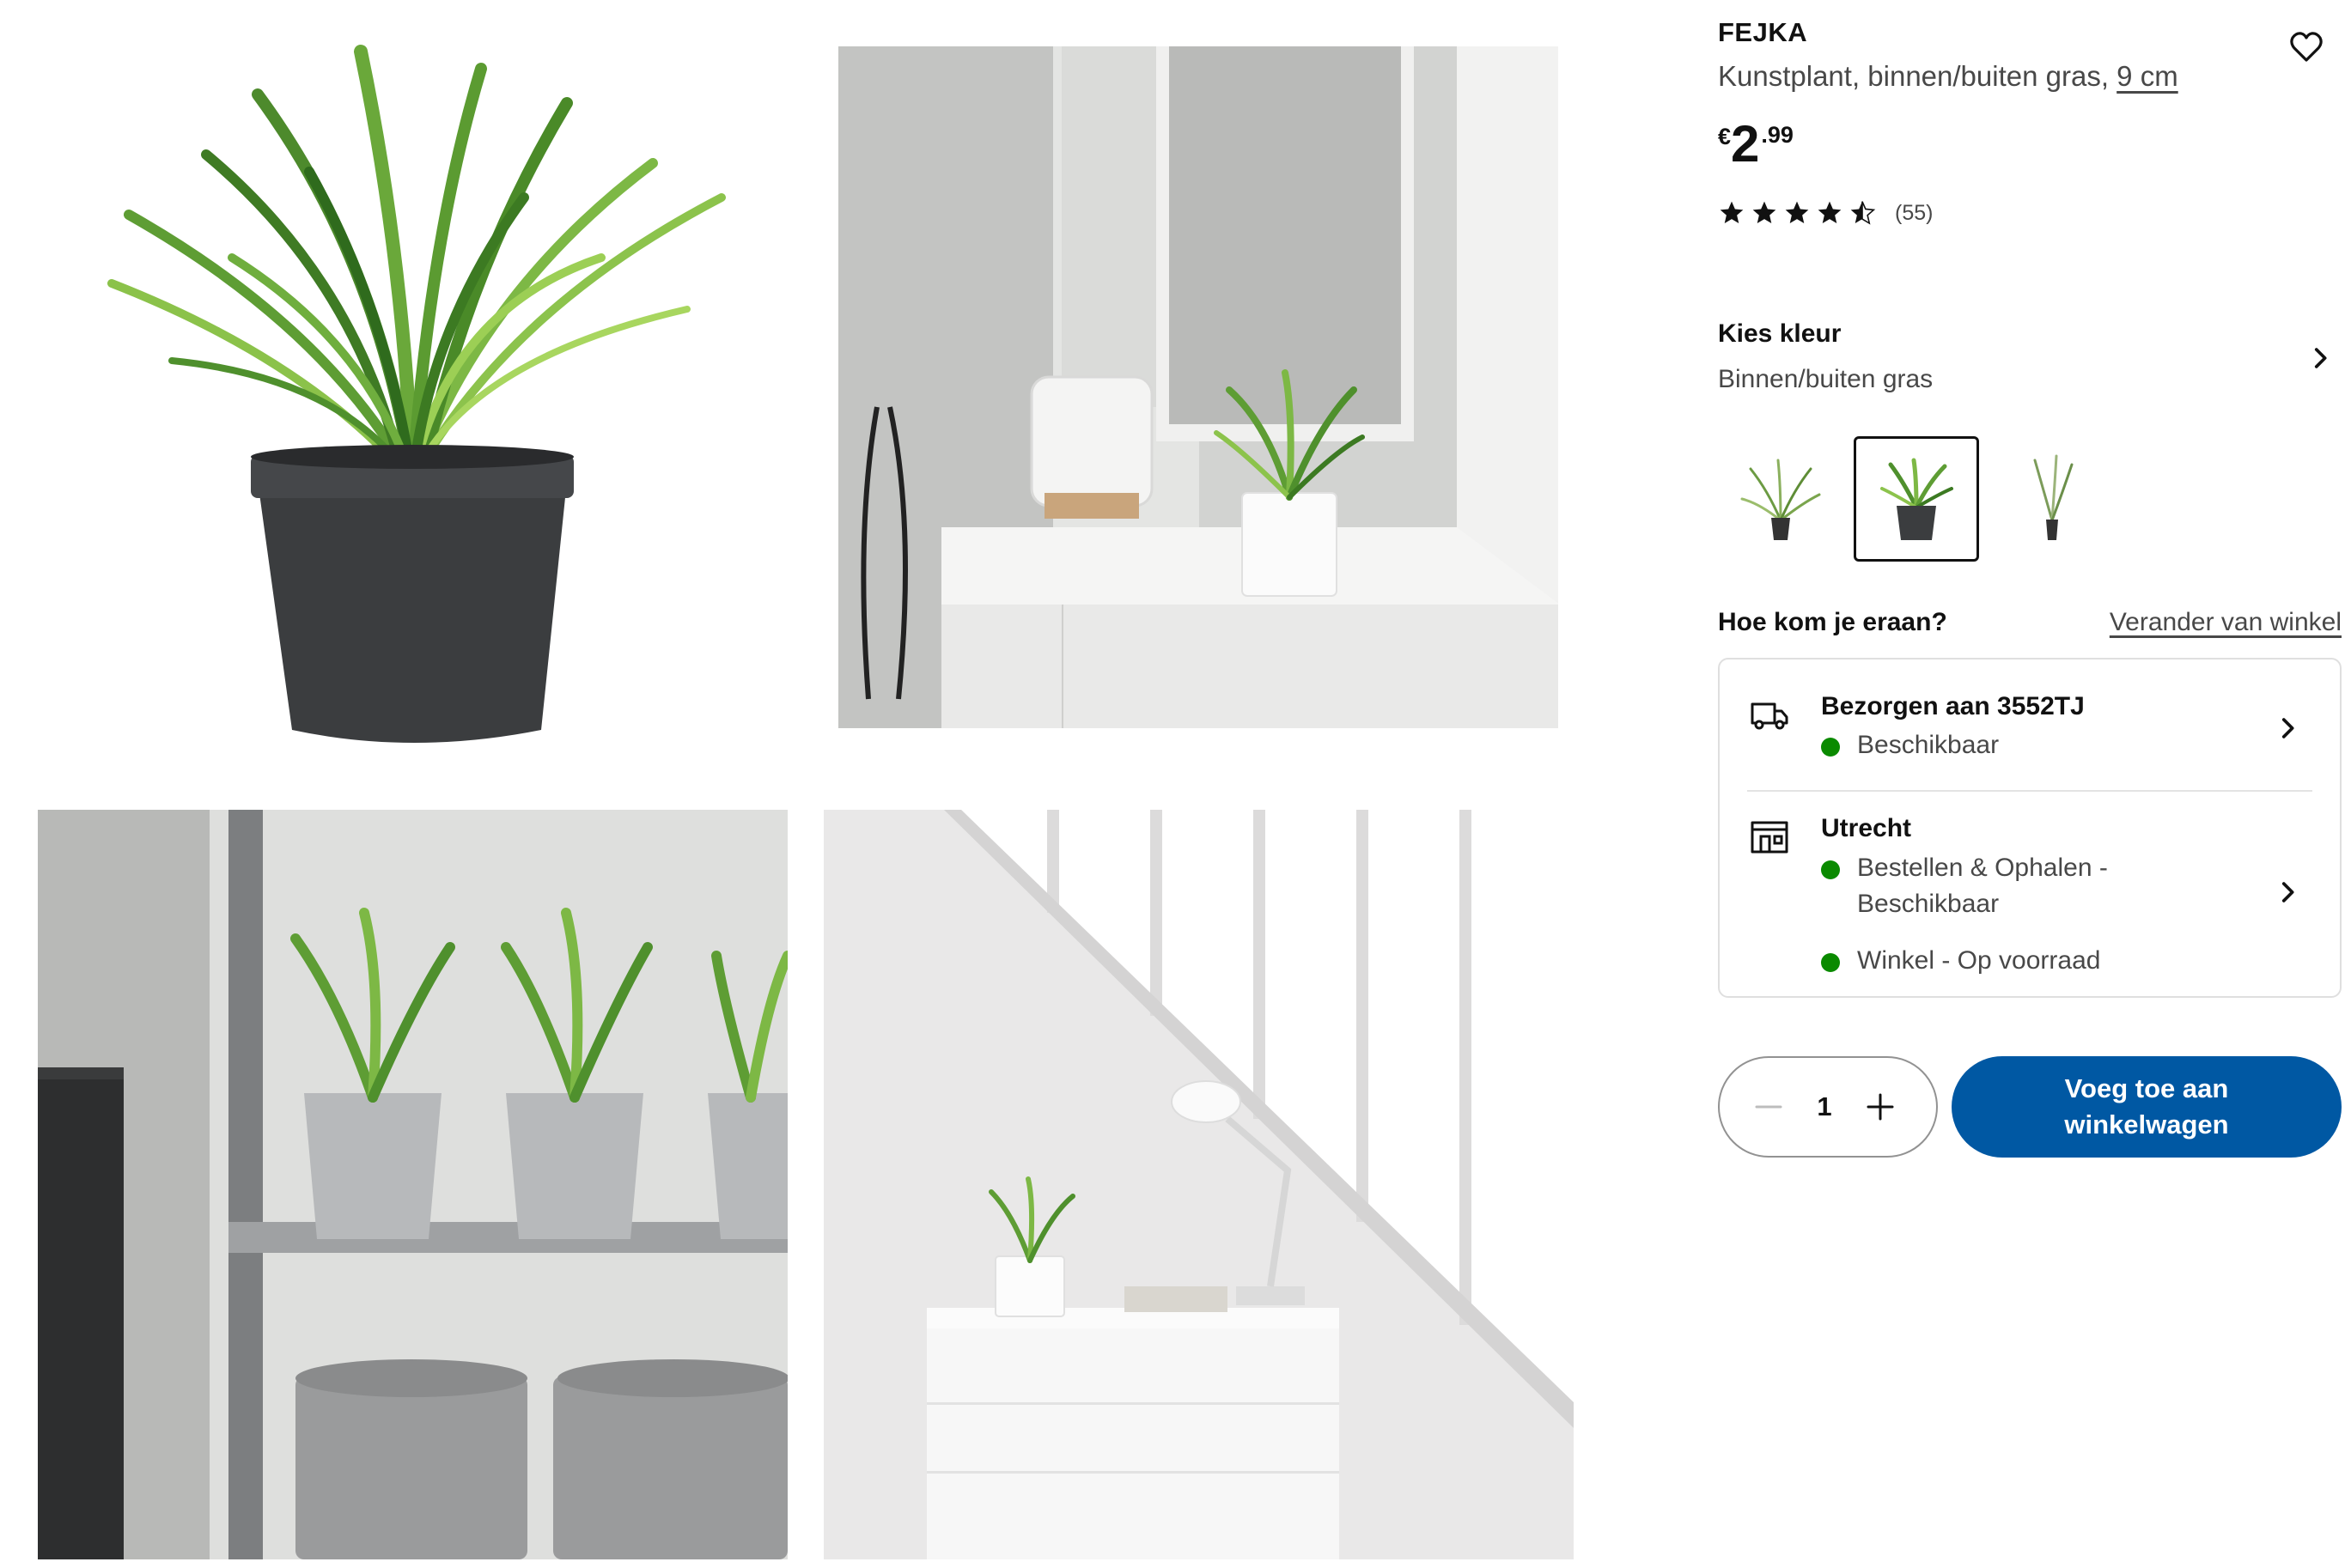  Describe the element at coordinates (2030, 724) in the screenshot. I see `delivery-option: Bezorgen aan 3552TJ Beschikbaar` at that location.